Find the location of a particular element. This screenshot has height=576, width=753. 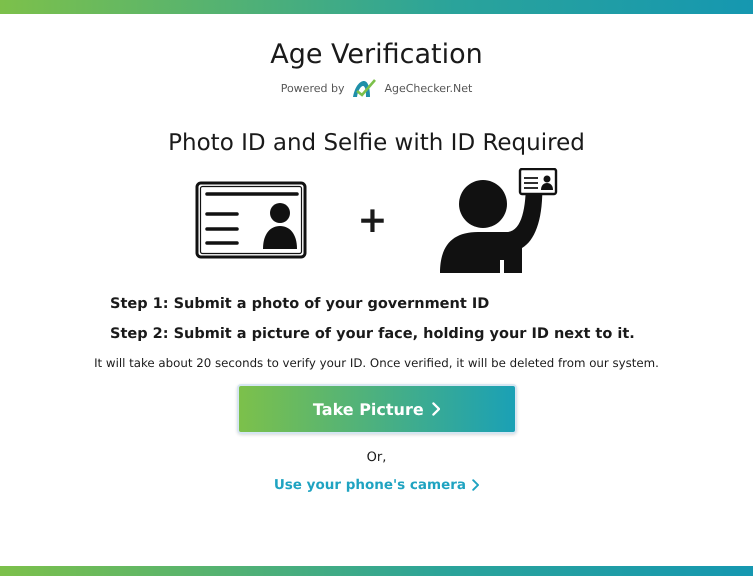

step-text: Step 1: Submit a photo of your government ID is located at coordinates (300, 304).